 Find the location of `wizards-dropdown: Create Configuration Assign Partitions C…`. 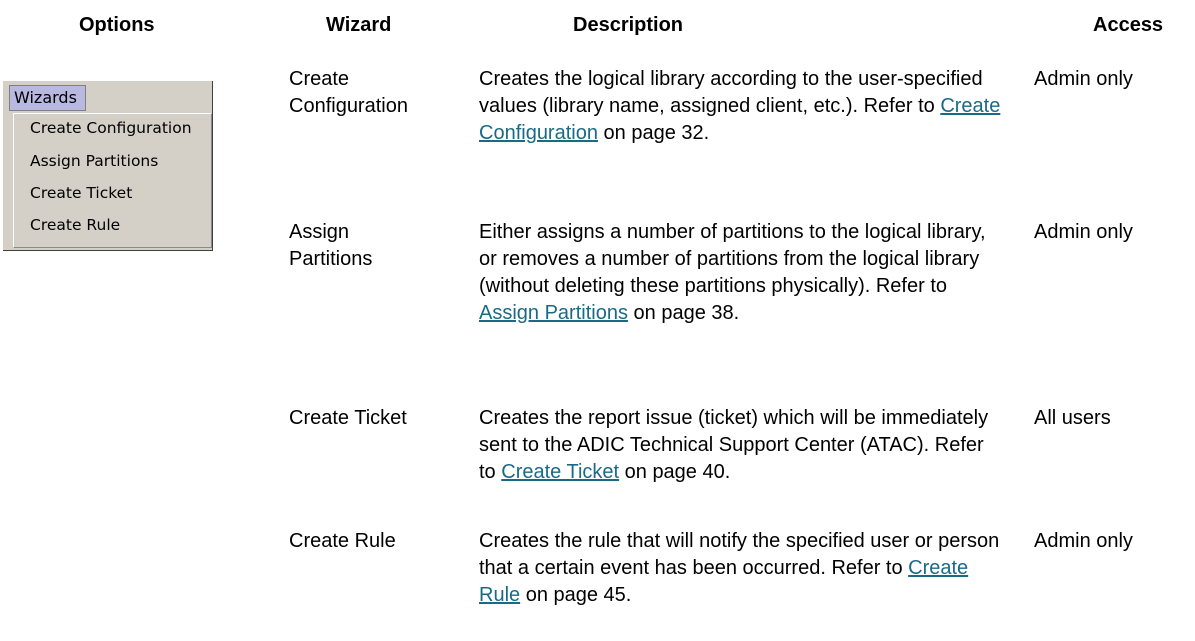

wizards-dropdown: Create Configuration Assign Partitions C… is located at coordinates (112, 180).